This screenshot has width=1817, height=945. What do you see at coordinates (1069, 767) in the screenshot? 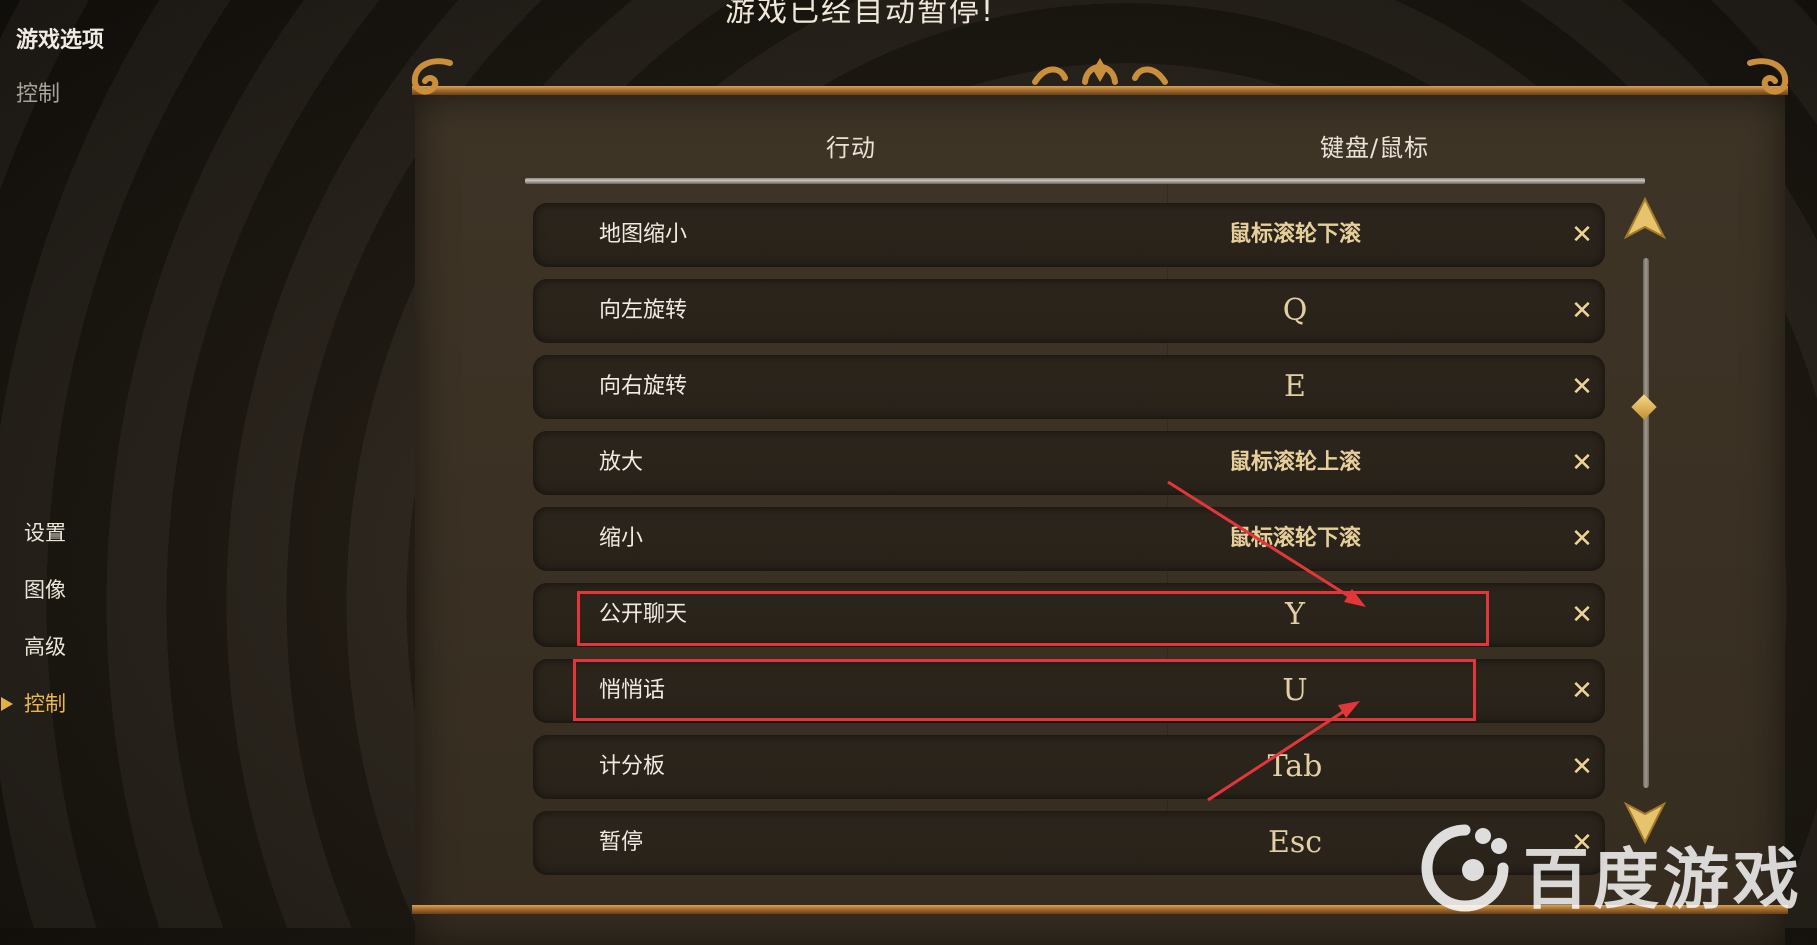
I see `keybind-row: 计分板 Tab ✕` at bounding box center [1069, 767].